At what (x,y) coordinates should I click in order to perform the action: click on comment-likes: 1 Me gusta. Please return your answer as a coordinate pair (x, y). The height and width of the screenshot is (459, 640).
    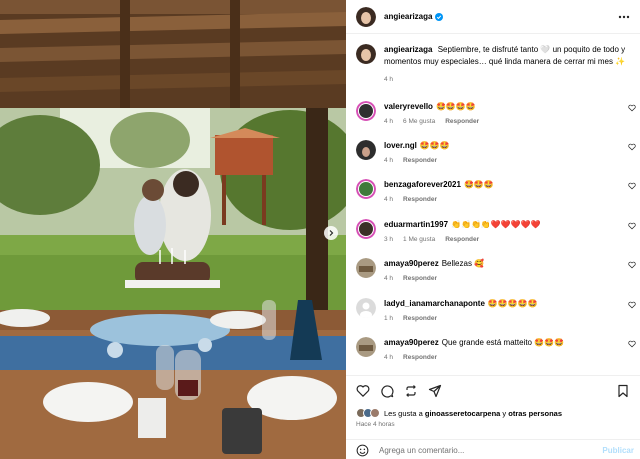
    Looking at the image, I should click on (419, 239).